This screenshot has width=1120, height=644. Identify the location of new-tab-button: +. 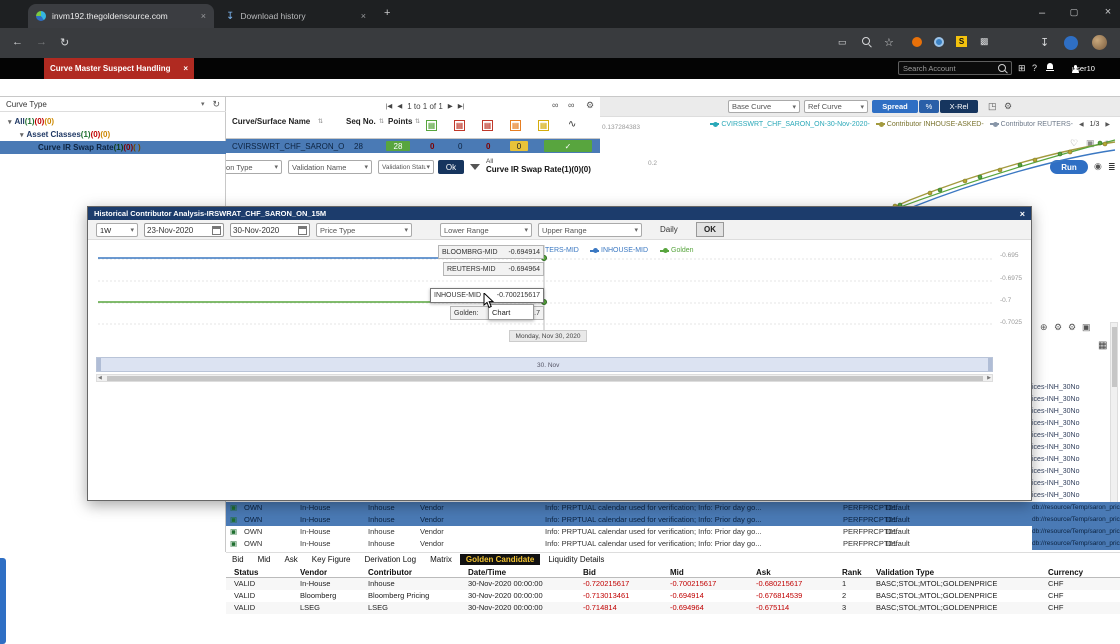
(387, 13).